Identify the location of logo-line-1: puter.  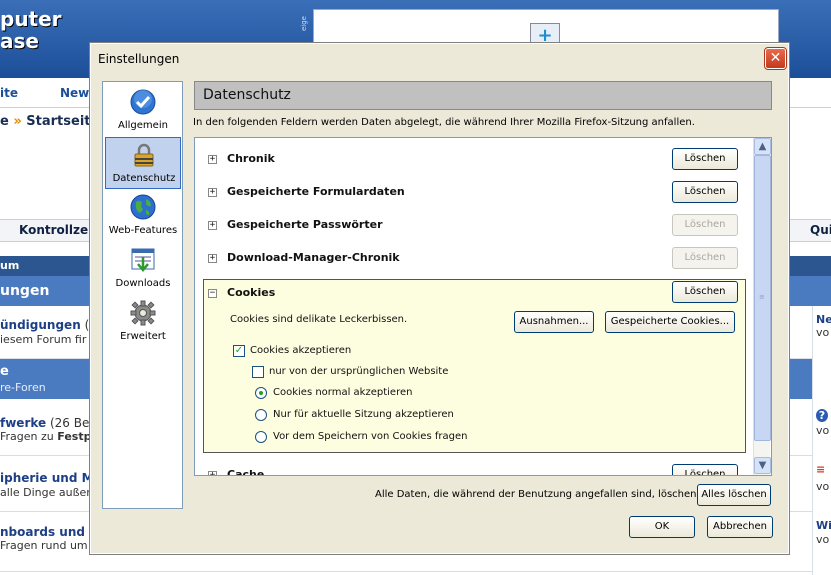
(31, 19).